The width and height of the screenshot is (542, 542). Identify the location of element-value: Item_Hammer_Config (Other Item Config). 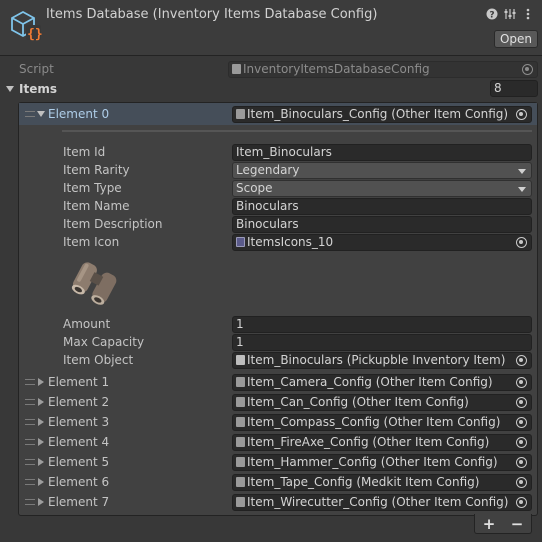
(372, 462).